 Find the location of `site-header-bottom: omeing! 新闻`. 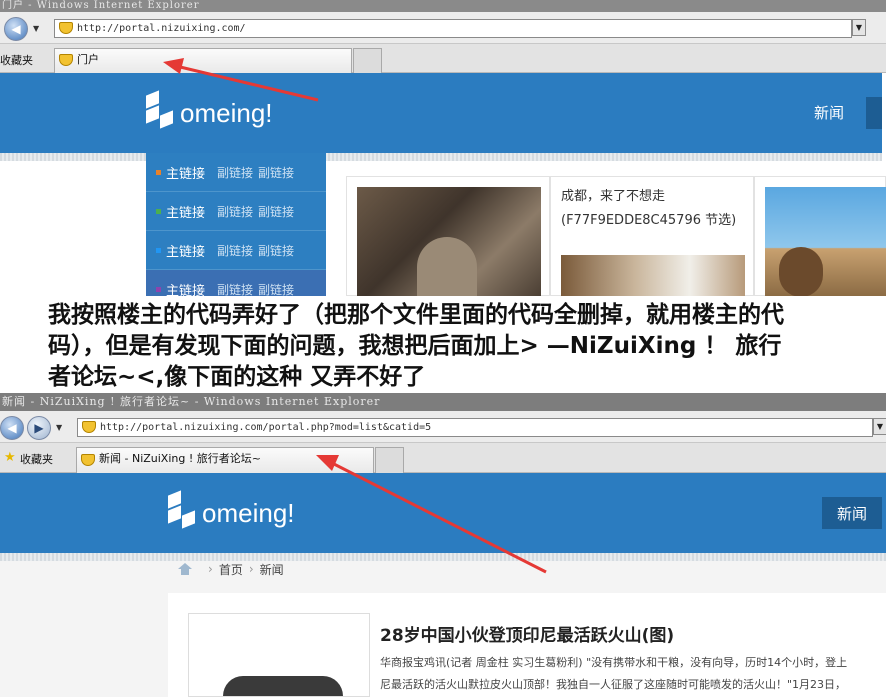

site-header-bottom: omeing! 新闻 is located at coordinates (443, 513).